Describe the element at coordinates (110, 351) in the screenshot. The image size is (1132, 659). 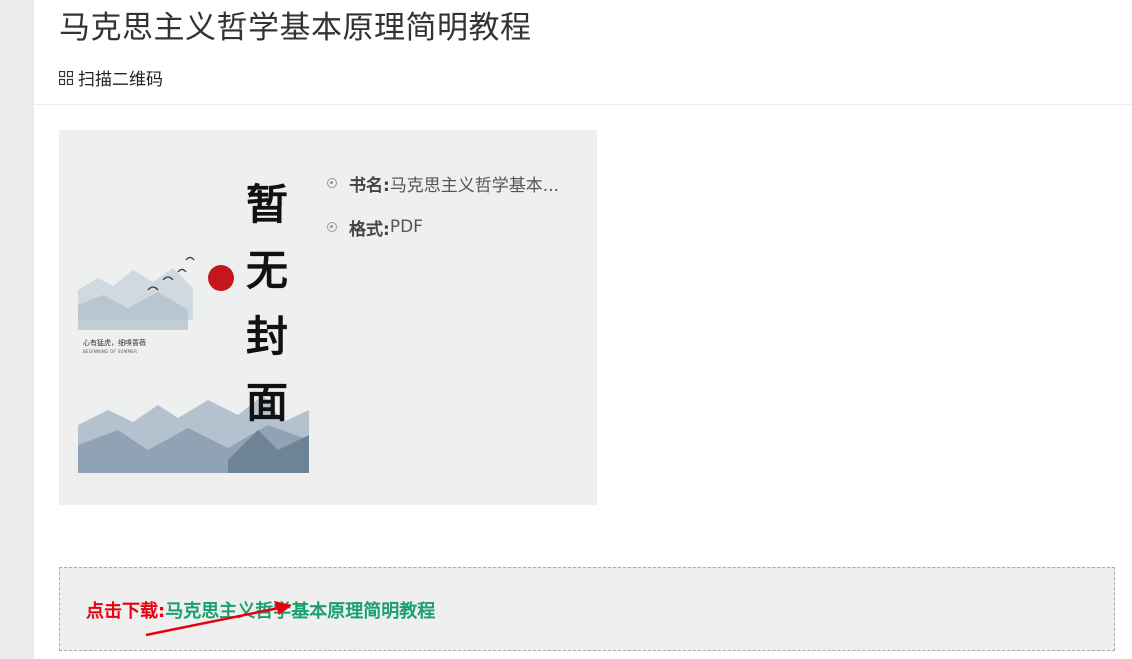
I see `cover-motto-en: BEGINNING OF SUMMER` at that location.